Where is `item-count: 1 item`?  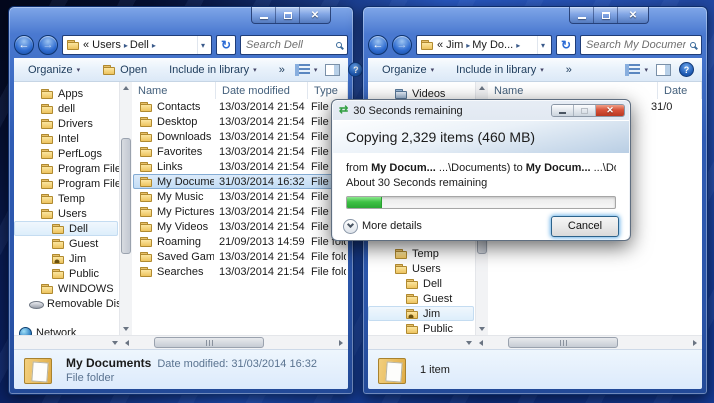 item-count: 1 item is located at coordinates (435, 369).